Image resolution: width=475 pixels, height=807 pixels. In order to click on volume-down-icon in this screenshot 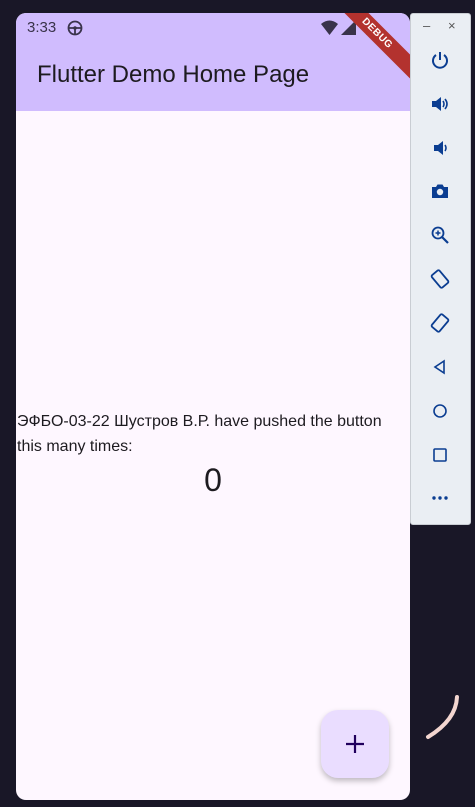, I will do `click(440, 148)`.